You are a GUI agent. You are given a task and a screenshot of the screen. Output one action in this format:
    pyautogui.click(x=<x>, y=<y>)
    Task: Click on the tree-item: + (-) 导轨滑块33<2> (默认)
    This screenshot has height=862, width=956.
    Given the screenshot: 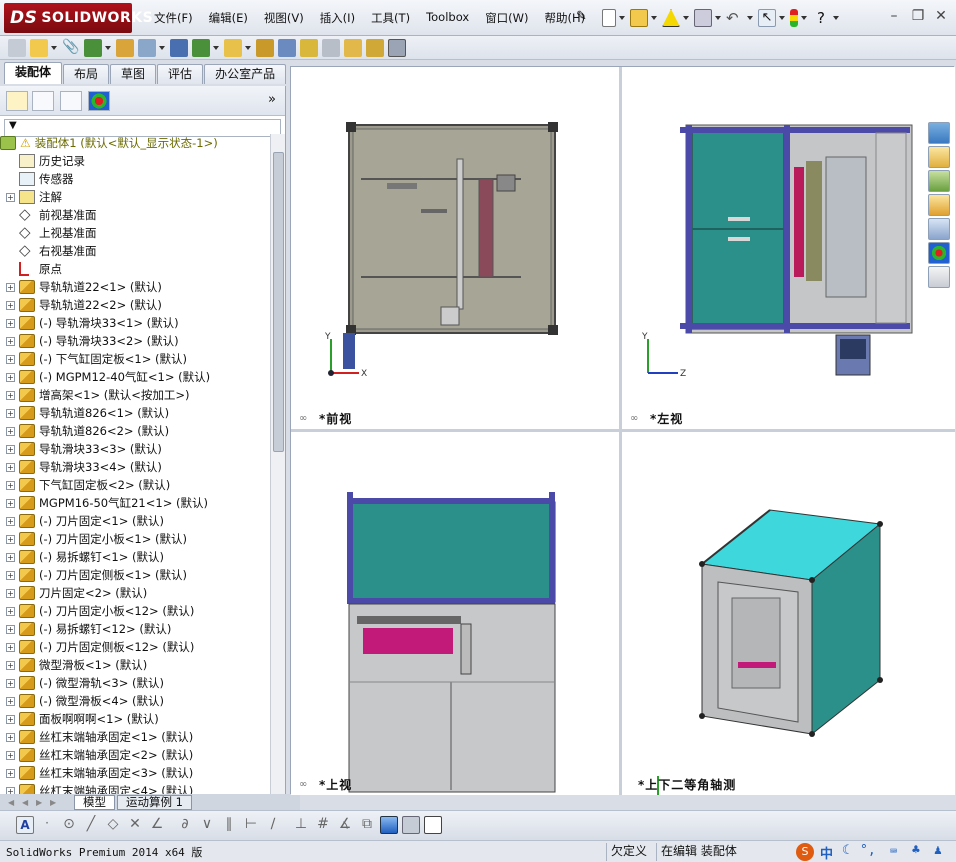 What is the action you would take?
    pyautogui.click(x=135, y=341)
    